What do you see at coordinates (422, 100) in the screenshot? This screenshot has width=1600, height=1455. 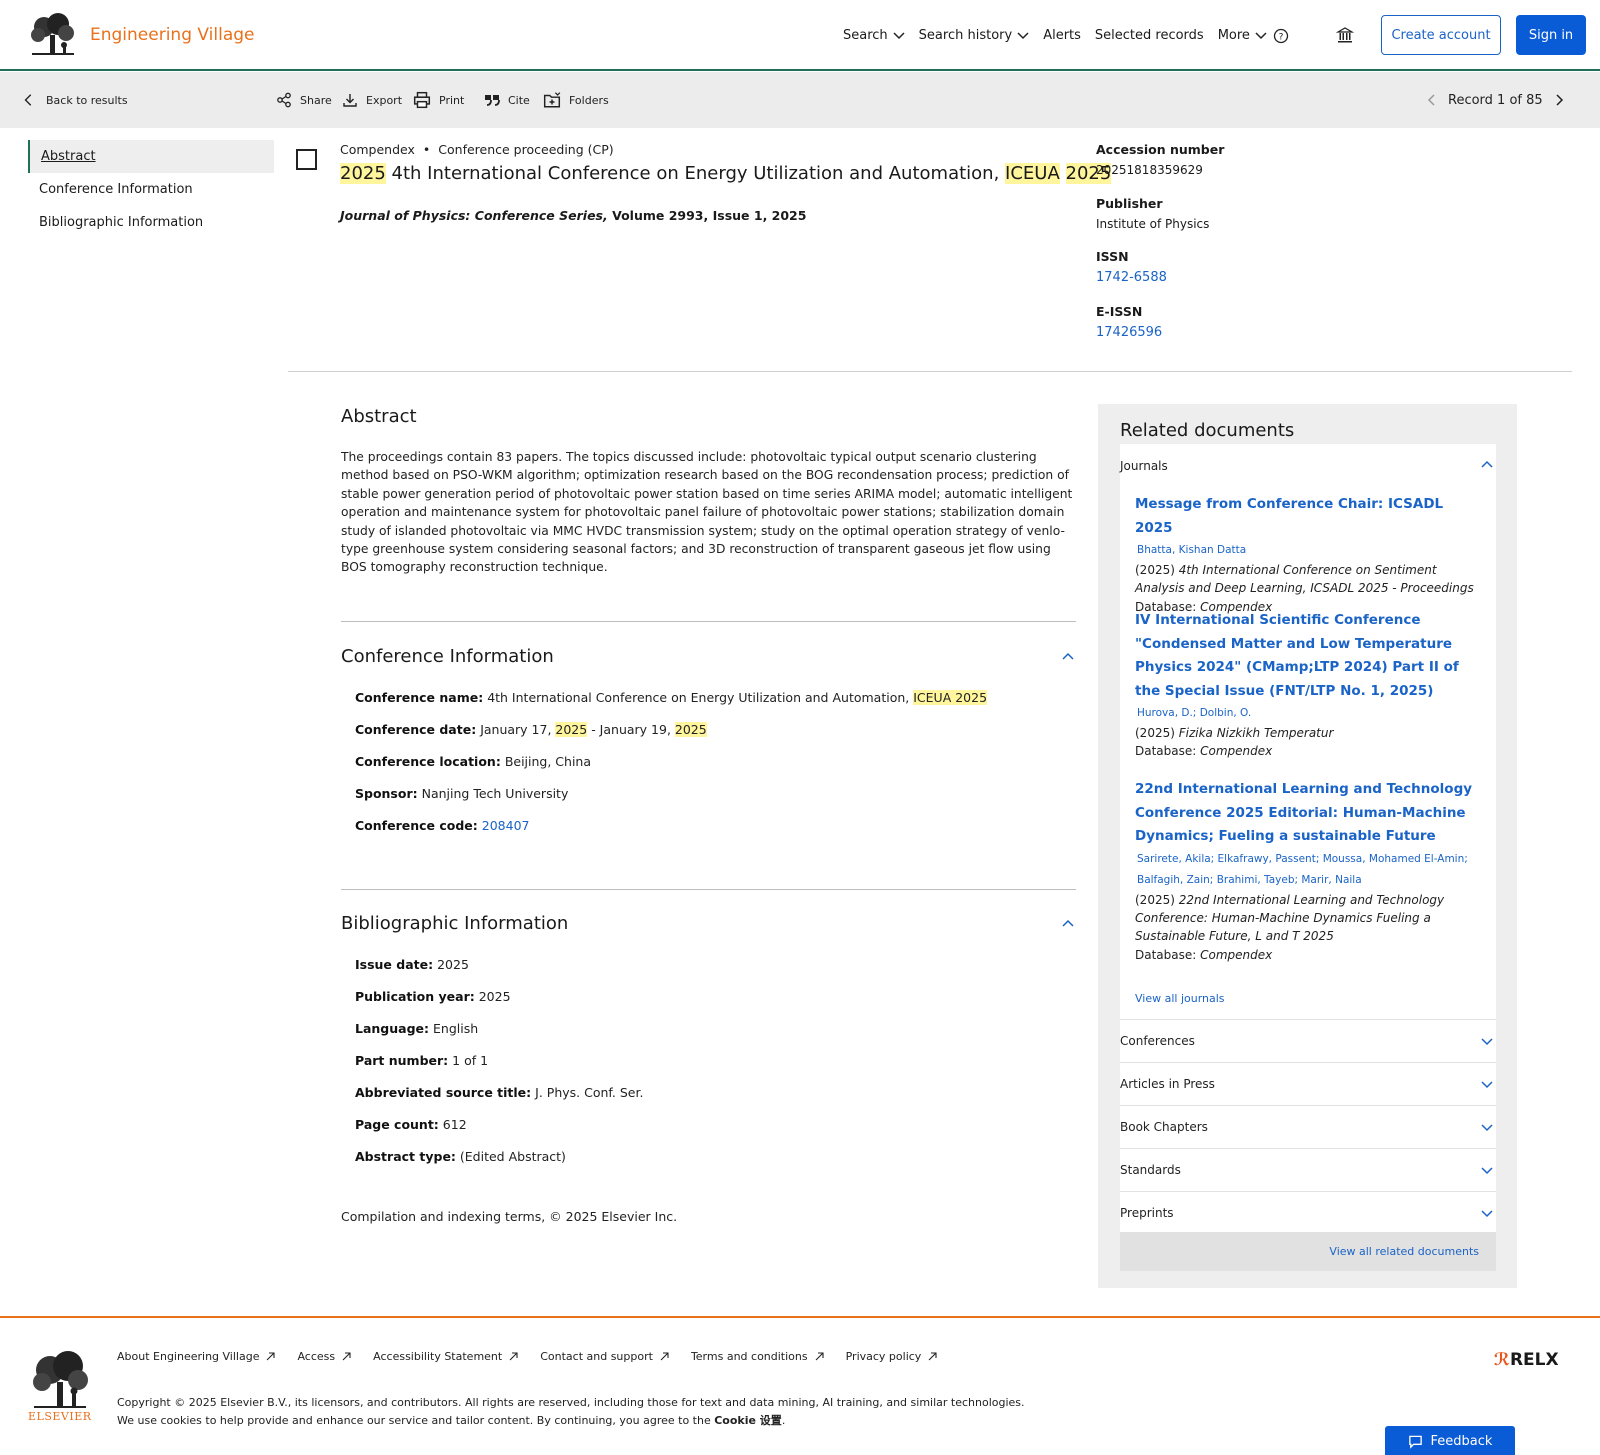 I see `printer-icon` at bounding box center [422, 100].